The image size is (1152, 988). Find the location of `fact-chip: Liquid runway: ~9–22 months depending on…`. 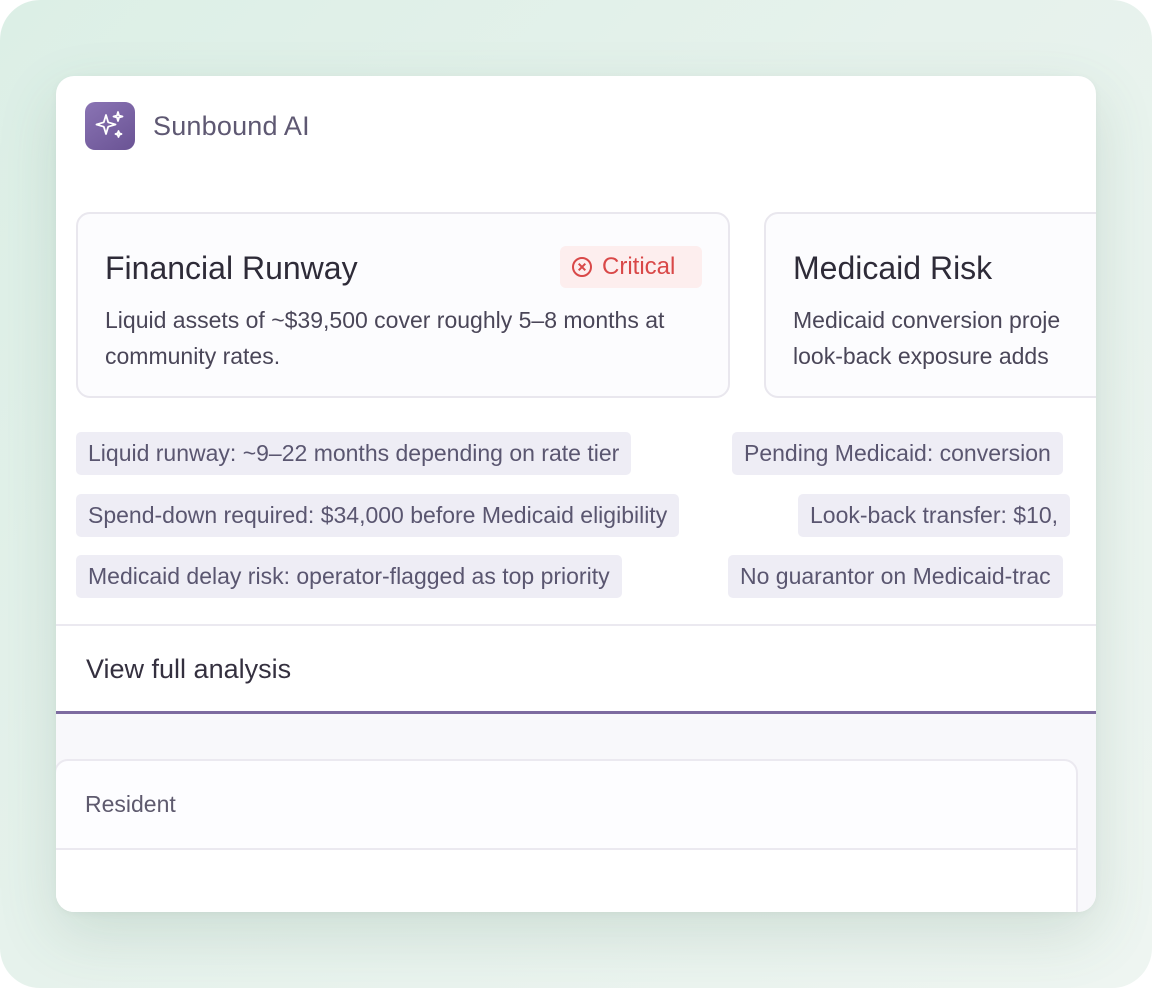

fact-chip: Liquid runway: ~9–22 months depending on… is located at coordinates (354, 453).